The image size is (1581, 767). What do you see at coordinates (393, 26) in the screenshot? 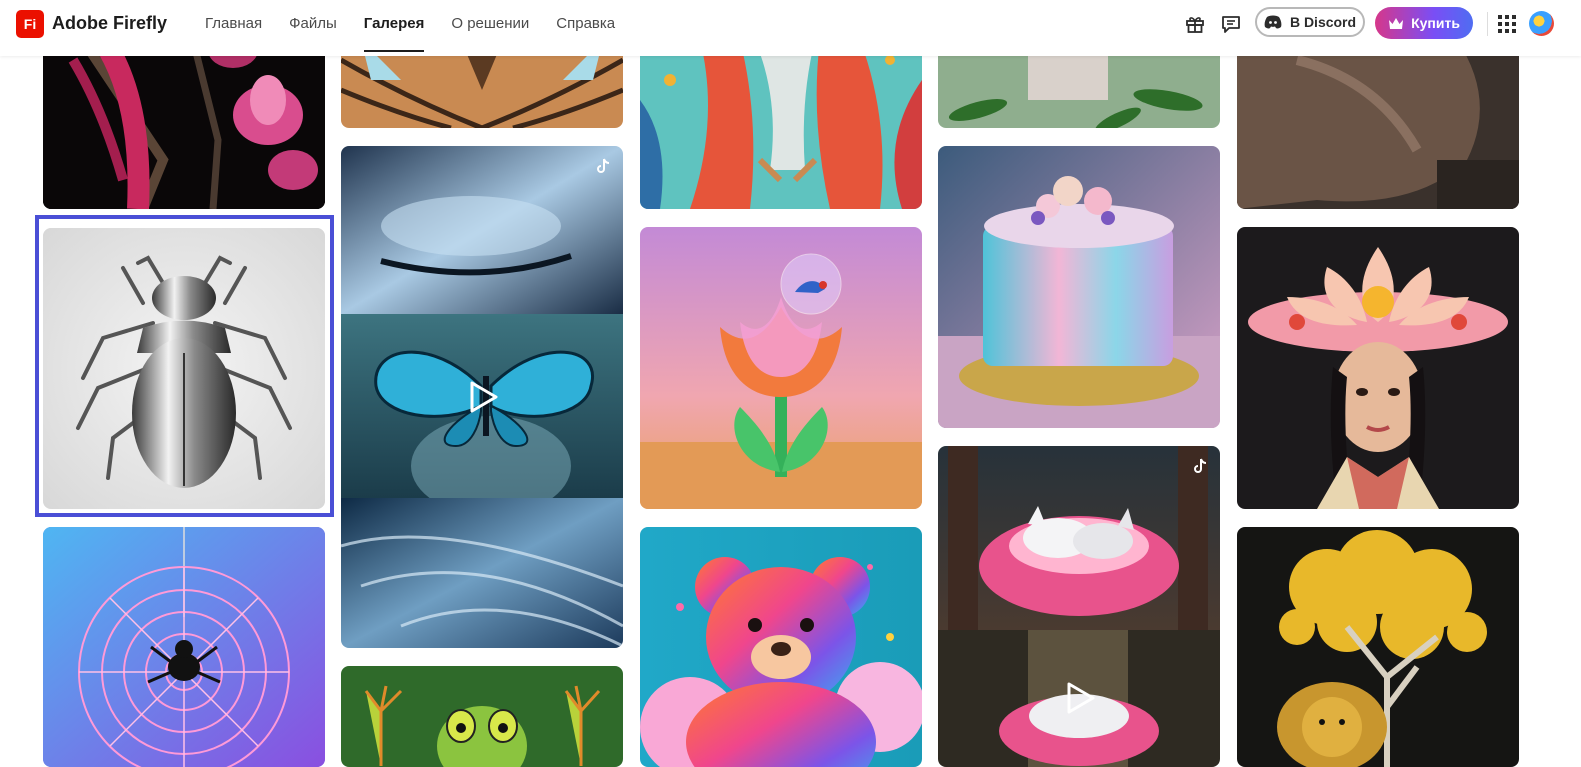
I see `nav-gallery: Галерея` at bounding box center [393, 26].